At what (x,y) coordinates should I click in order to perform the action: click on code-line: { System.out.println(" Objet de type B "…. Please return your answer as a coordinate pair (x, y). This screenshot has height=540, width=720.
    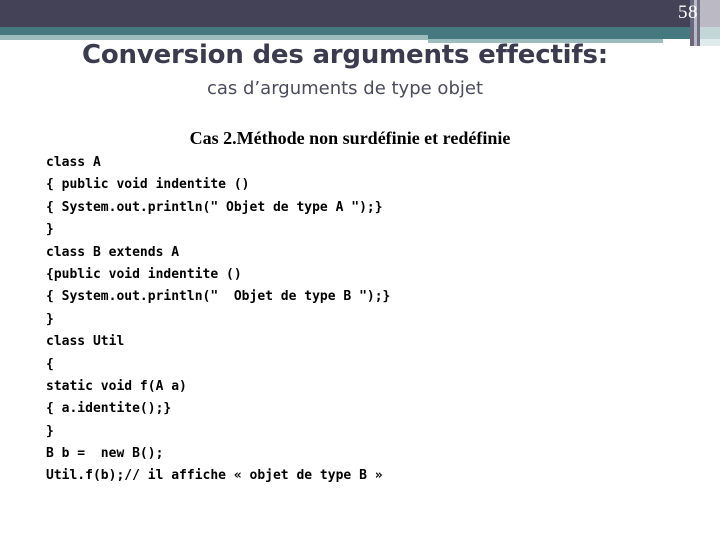
    Looking at the image, I should click on (218, 297).